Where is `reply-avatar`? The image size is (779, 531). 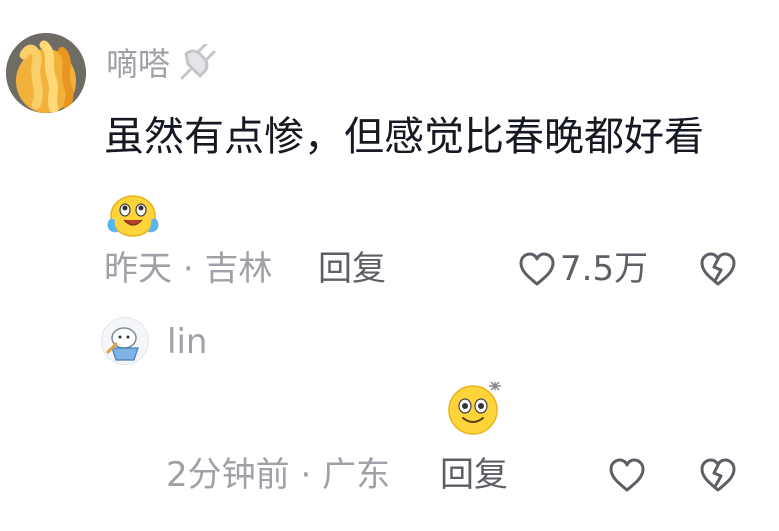 reply-avatar is located at coordinates (125, 341).